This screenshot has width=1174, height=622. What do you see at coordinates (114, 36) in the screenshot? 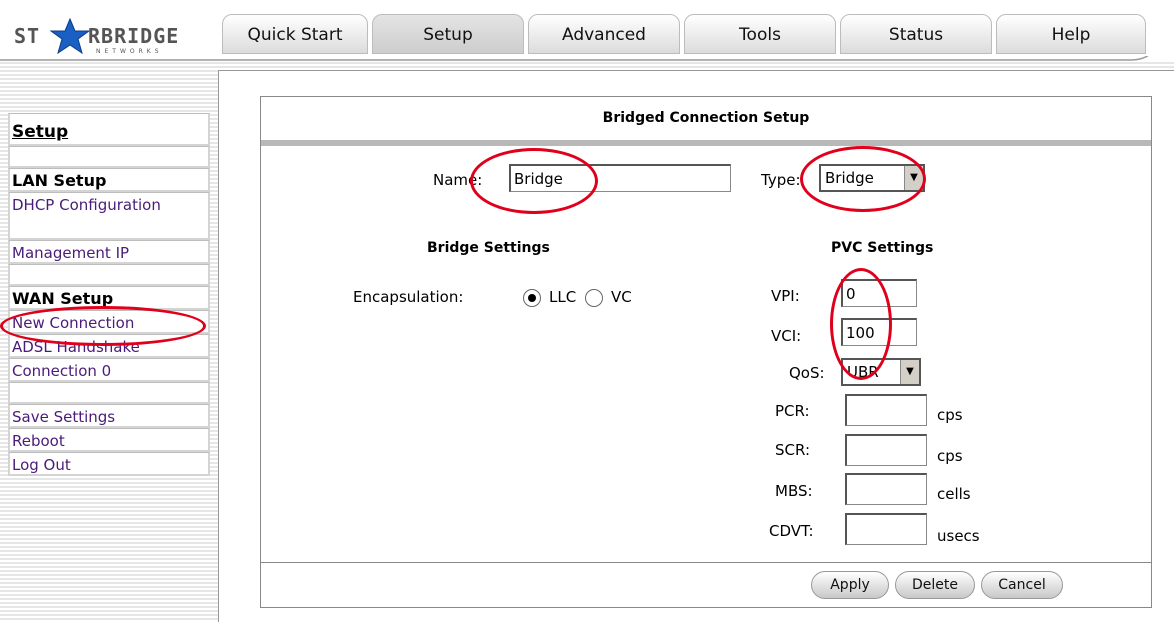
I see `starbridge-logo: ST RBRIDGE NETWORKS` at bounding box center [114, 36].